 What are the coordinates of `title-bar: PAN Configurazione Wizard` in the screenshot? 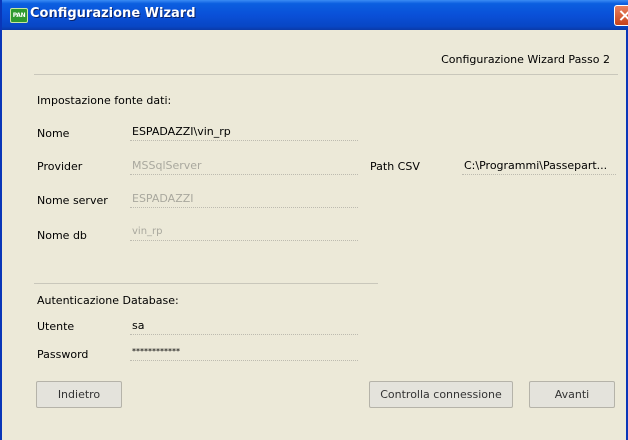 It's located at (315, 15).